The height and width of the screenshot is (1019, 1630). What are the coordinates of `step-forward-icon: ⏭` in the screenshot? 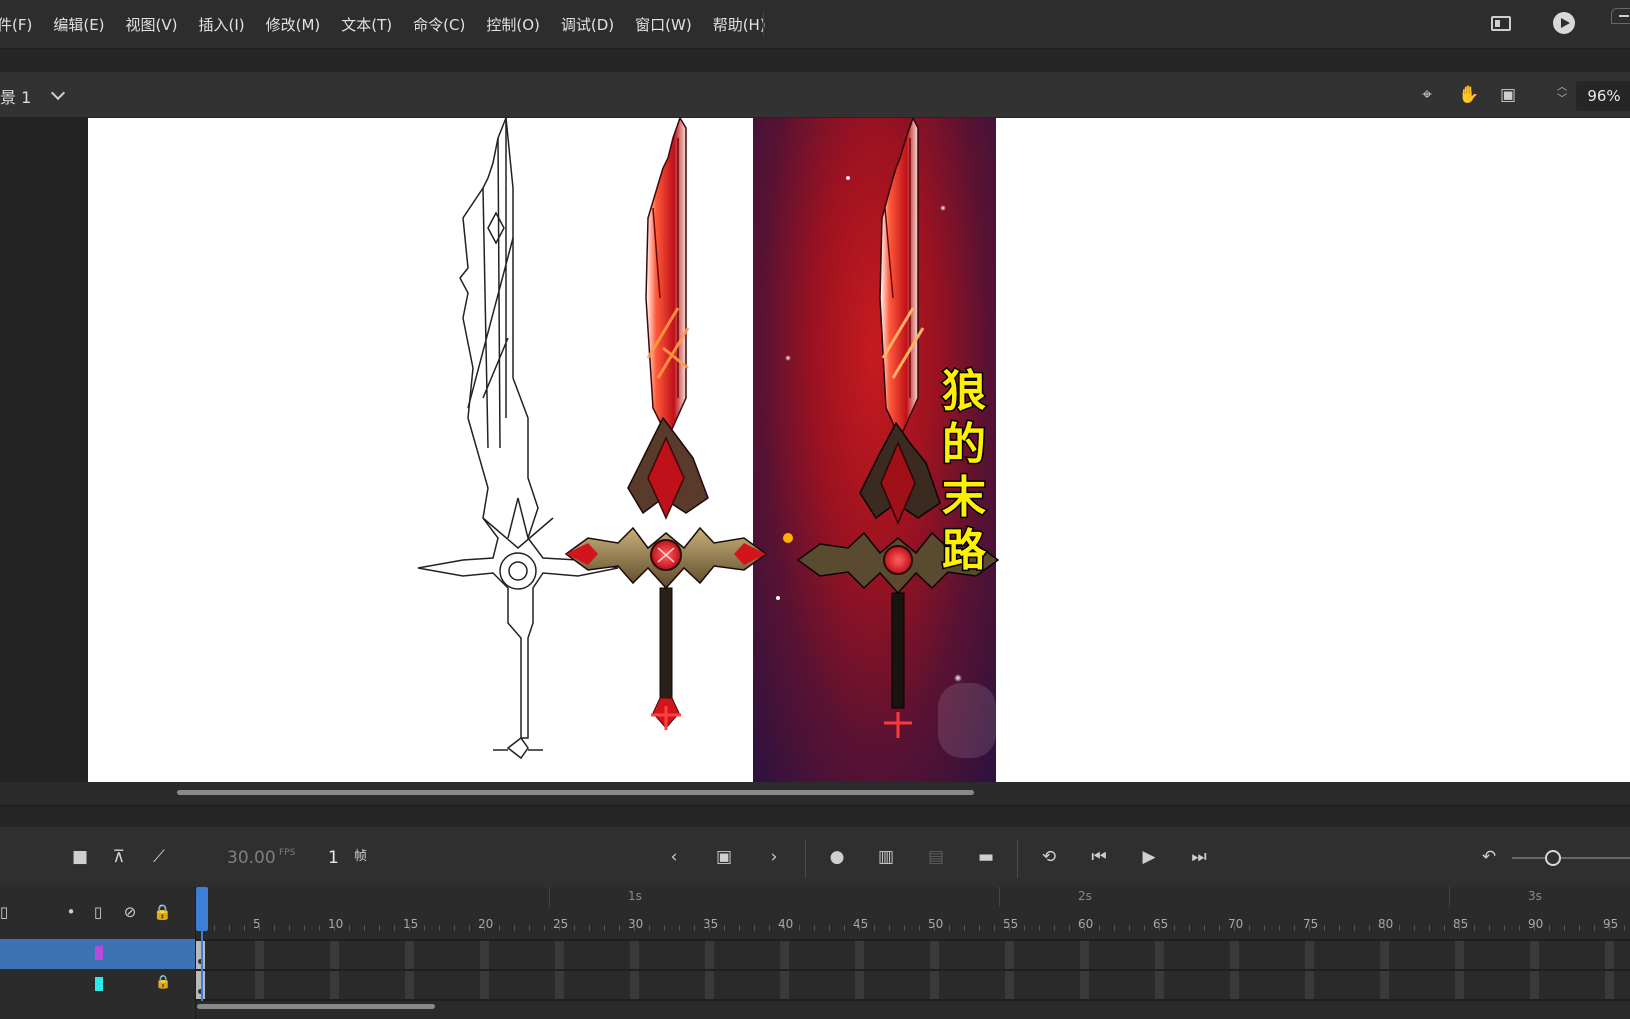 It's located at (1199, 857).